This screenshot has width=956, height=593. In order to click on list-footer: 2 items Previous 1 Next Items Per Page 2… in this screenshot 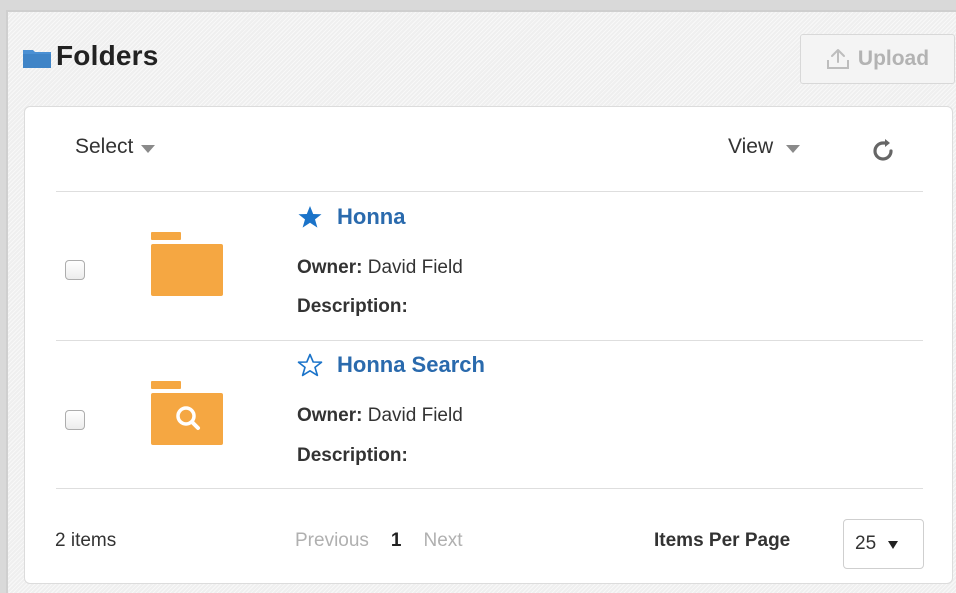, I will do `click(488, 549)`.